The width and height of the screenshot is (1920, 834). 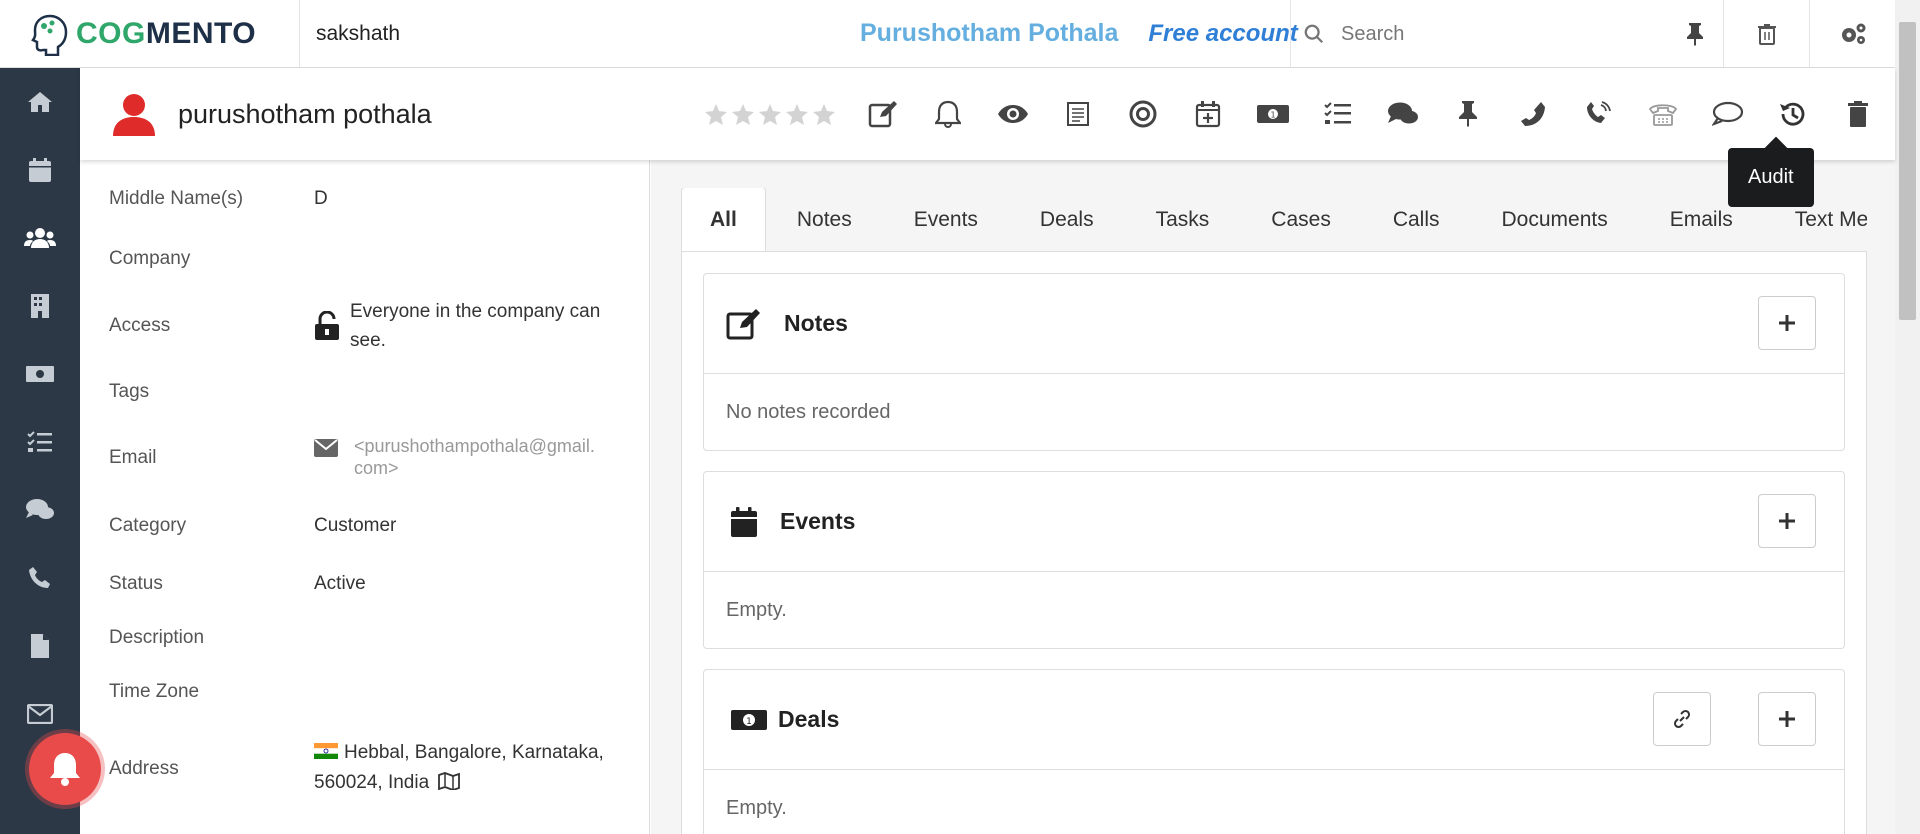 I want to click on tab-events: Events, so click(x=946, y=220).